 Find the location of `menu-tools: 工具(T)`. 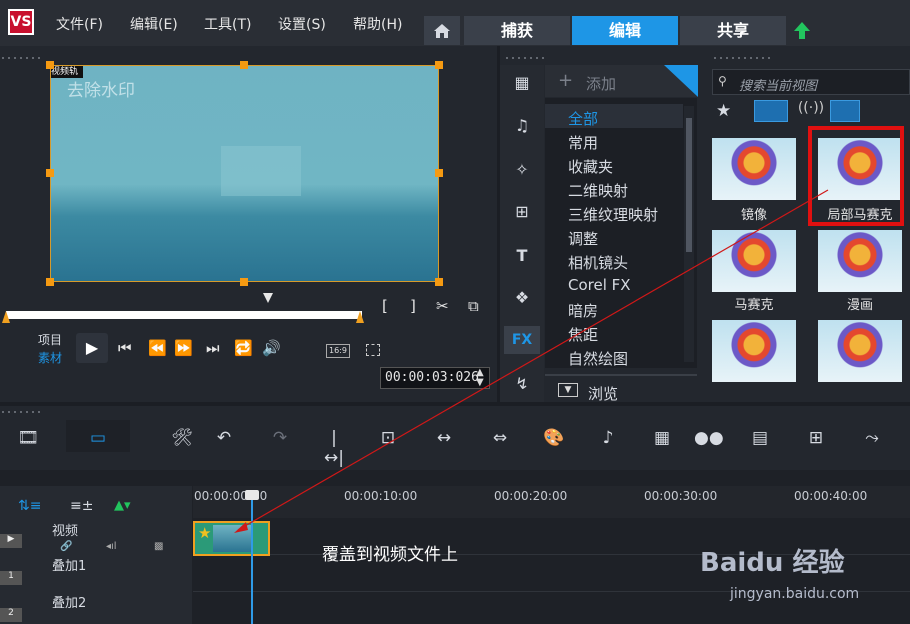

menu-tools: 工具(T) is located at coordinates (227, 24).